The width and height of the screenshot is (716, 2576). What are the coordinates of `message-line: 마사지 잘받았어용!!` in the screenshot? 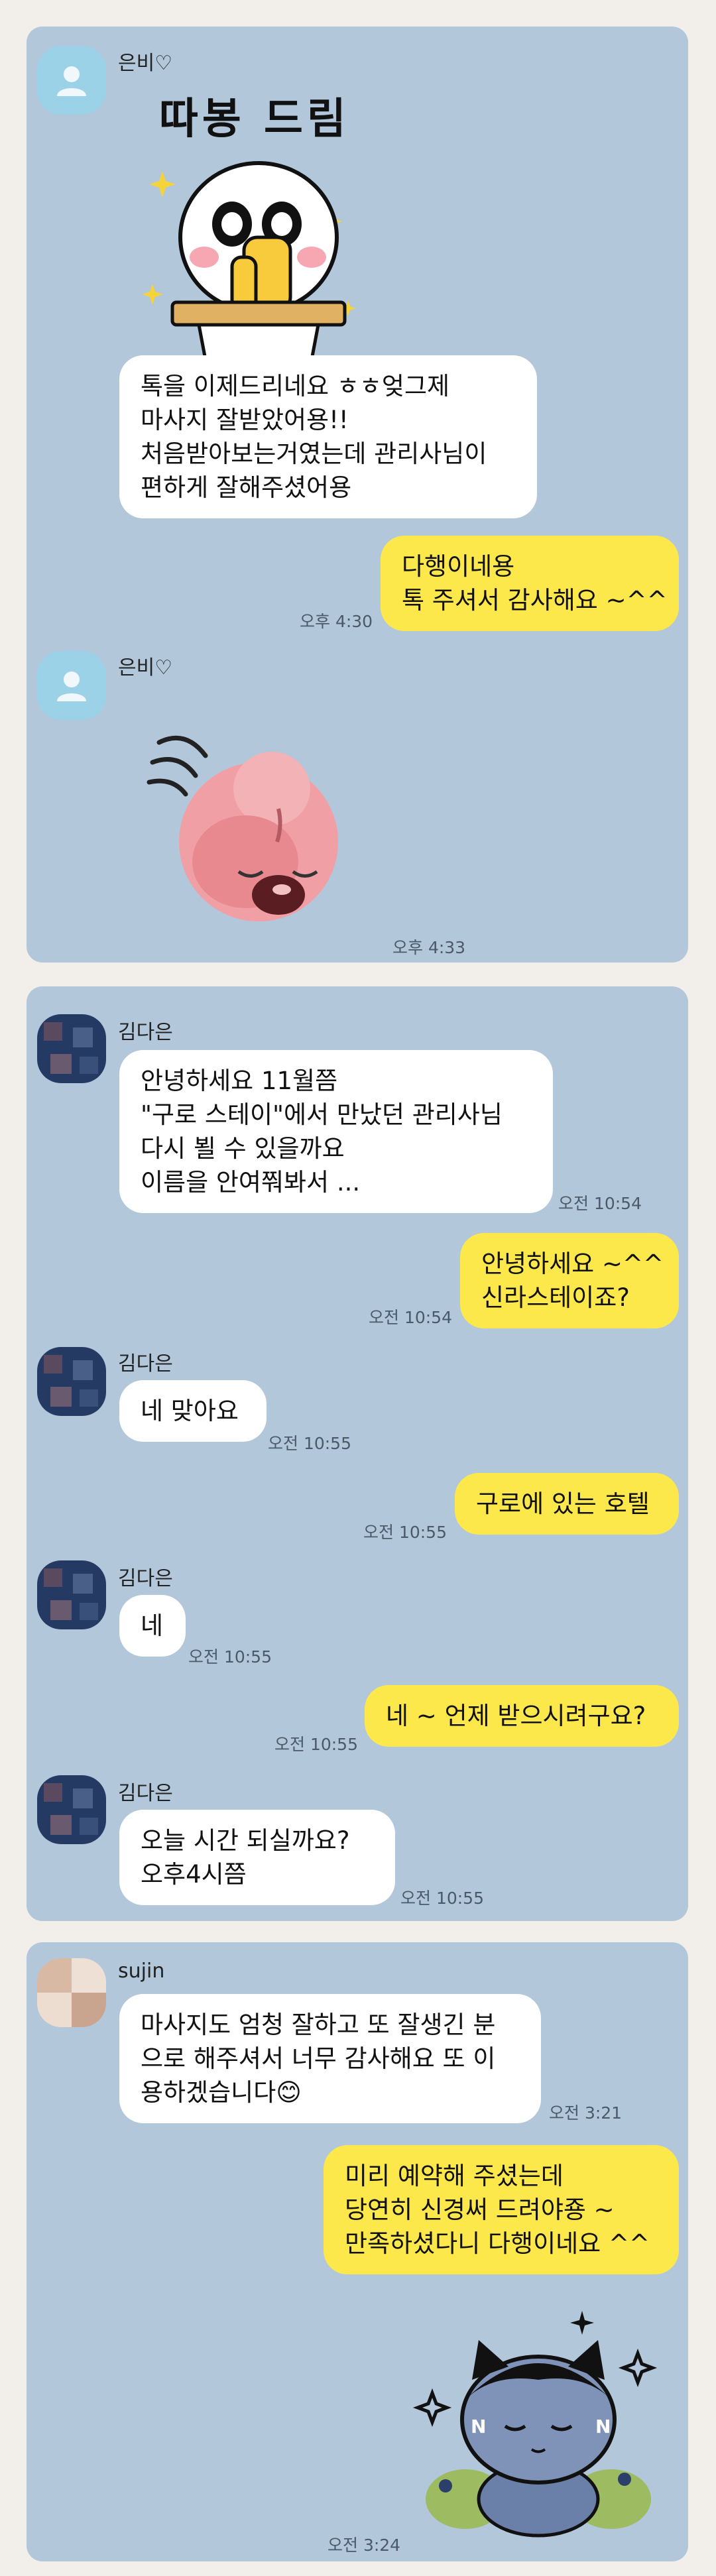 It's located at (245, 420).